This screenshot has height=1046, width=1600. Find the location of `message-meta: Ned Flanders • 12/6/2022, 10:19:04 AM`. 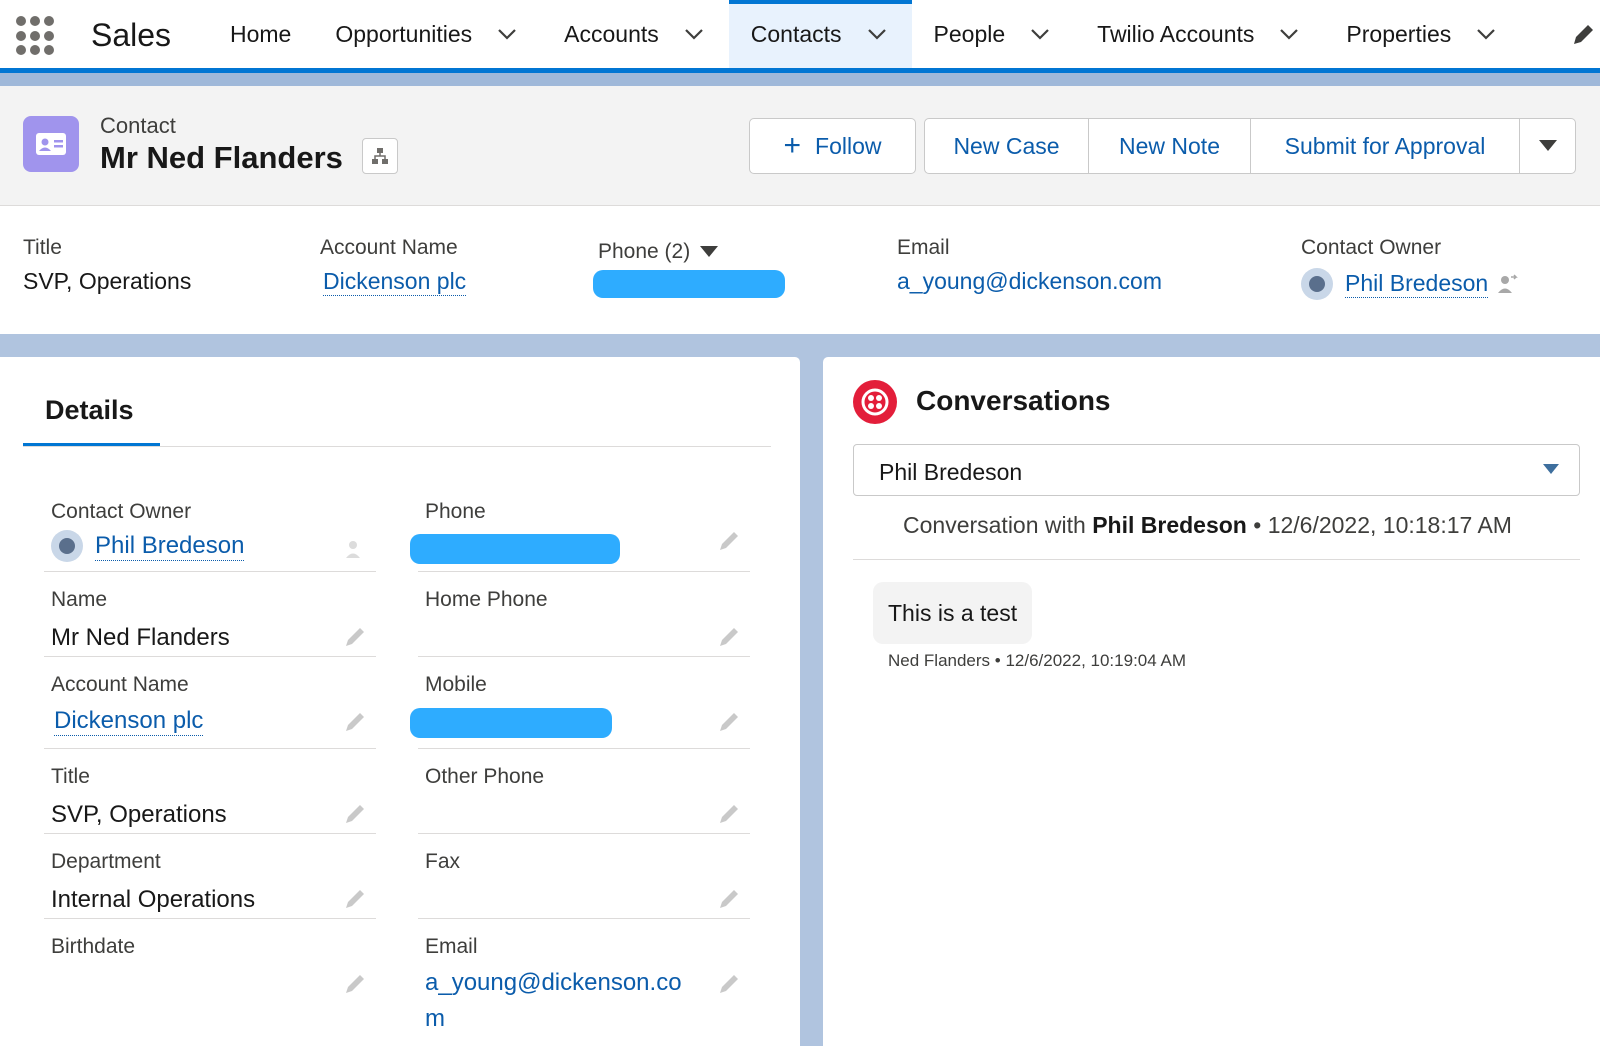

message-meta: Ned Flanders • 12/6/2022, 10:19:04 AM is located at coordinates (1037, 660).